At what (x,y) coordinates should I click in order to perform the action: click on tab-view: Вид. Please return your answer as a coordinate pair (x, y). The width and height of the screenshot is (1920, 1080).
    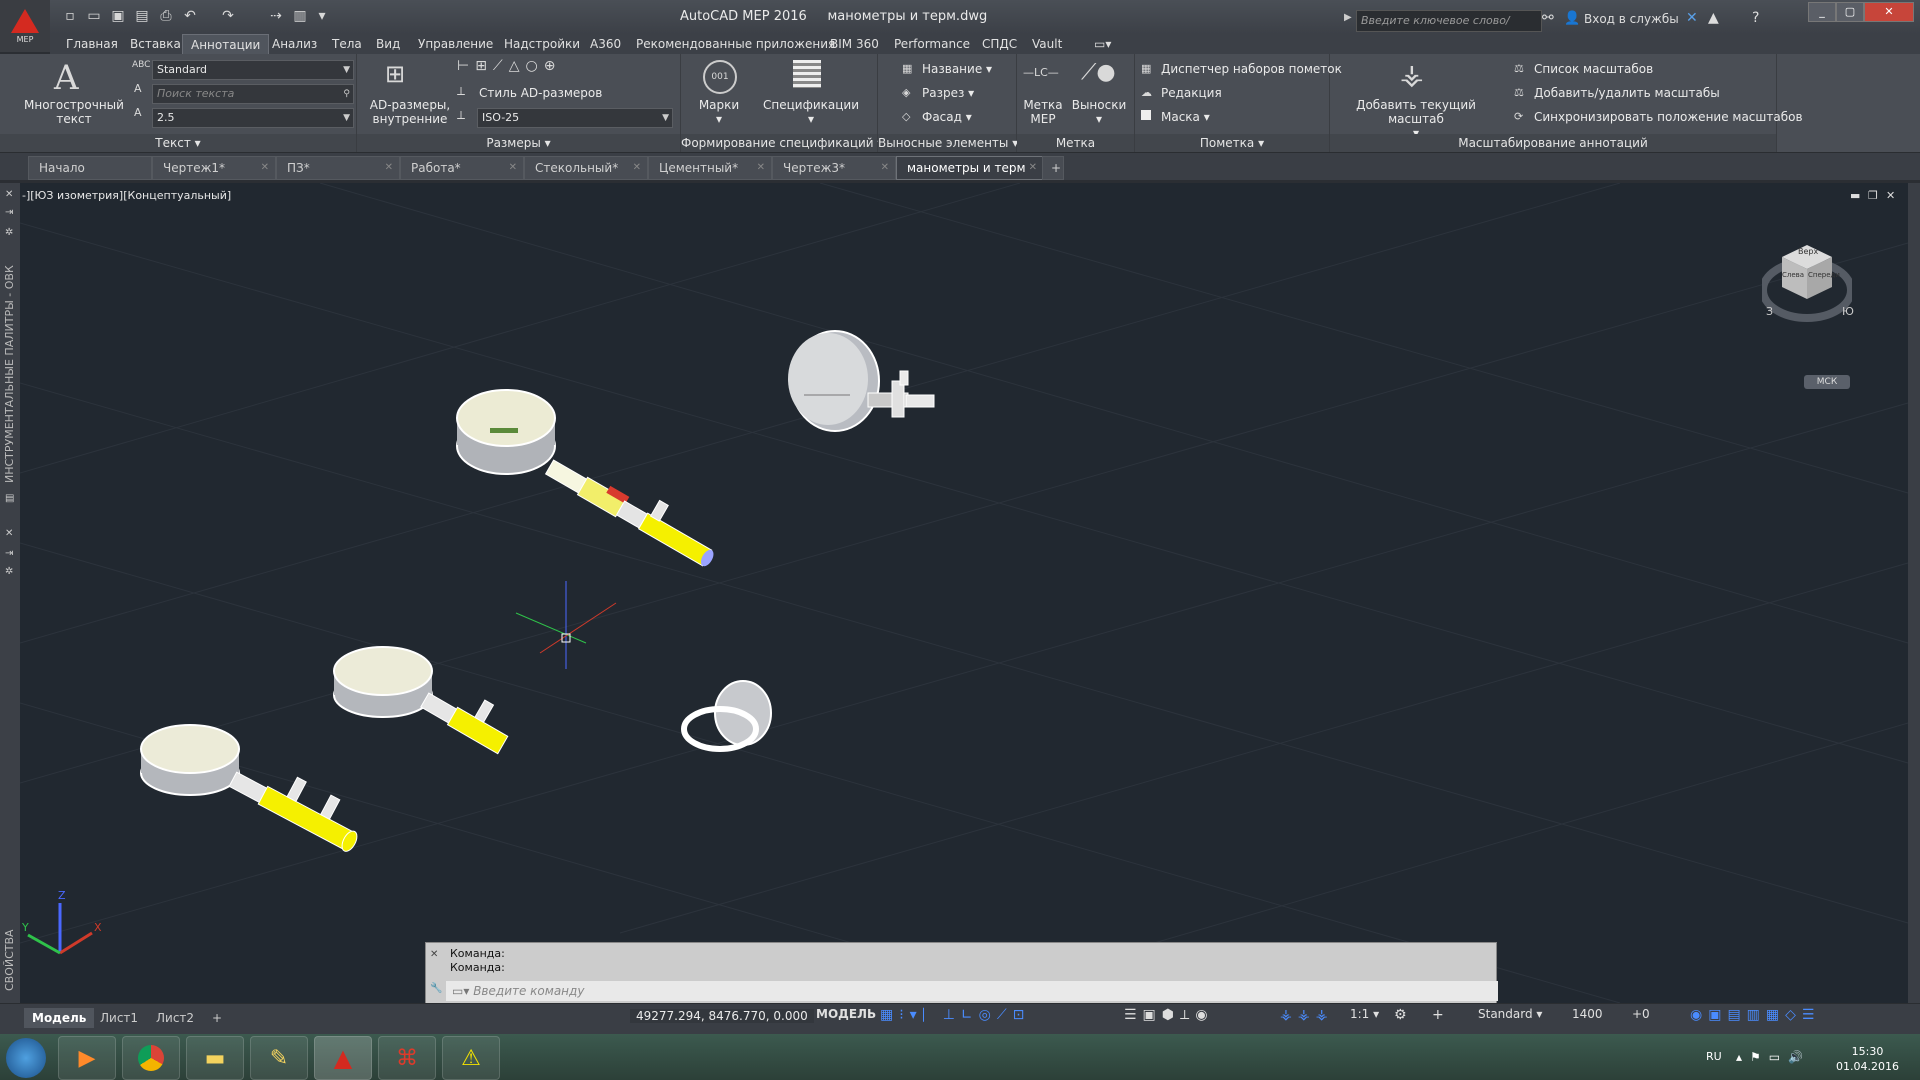
    Looking at the image, I should click on (388, 44).